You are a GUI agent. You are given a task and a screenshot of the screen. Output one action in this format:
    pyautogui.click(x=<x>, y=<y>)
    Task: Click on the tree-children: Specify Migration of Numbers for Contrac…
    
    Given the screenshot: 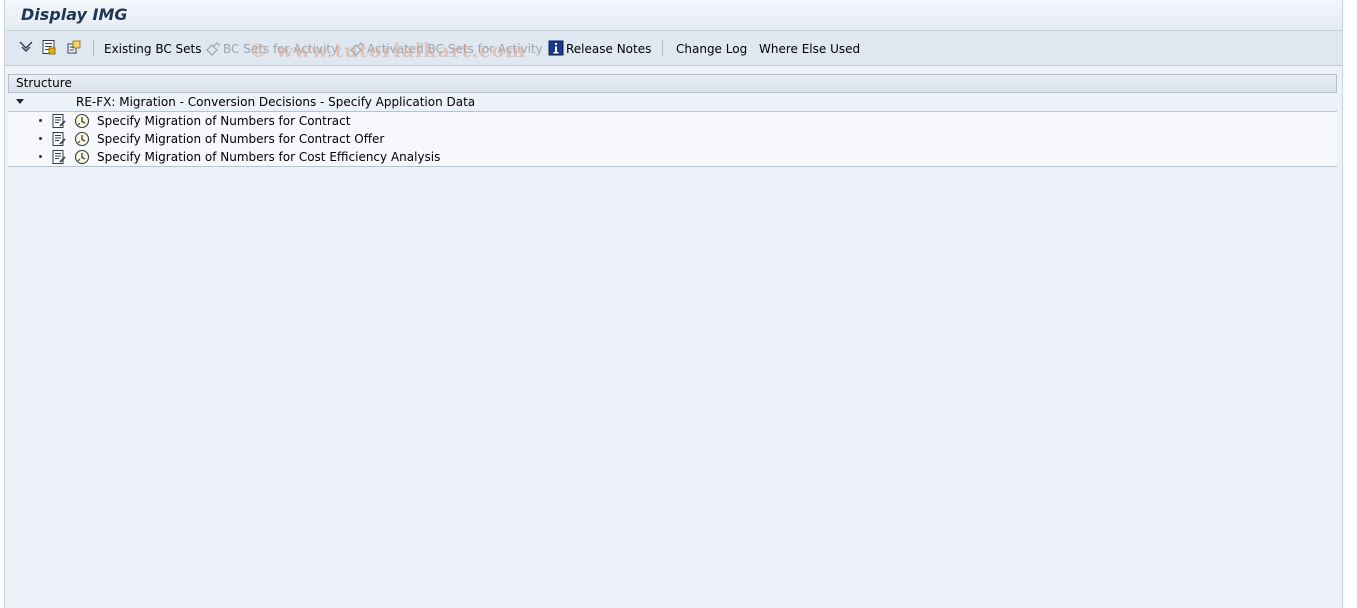 What is the action you would take?
    pyautogui.click(x=672, y=139)
    